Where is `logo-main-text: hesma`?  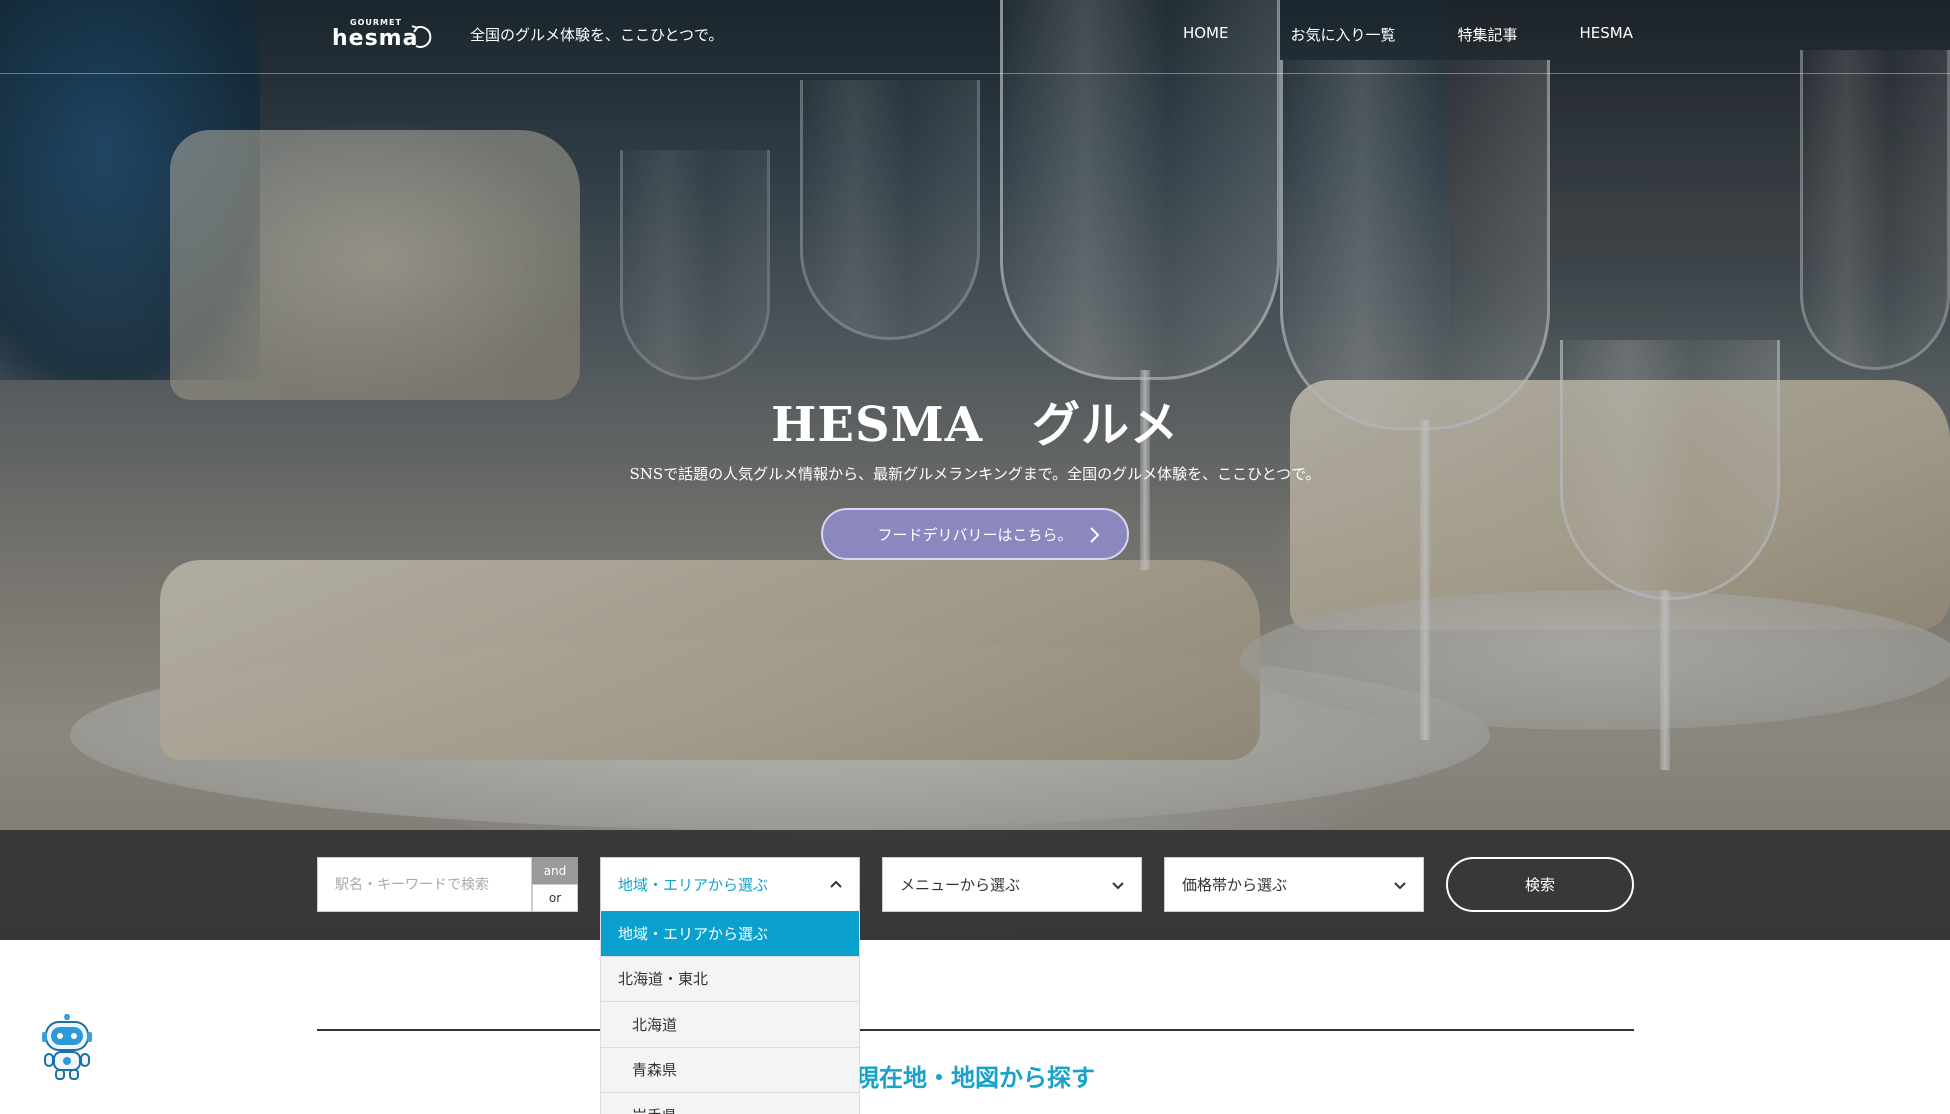 logo-main-text: hesma is located at coordinates (375, 38).